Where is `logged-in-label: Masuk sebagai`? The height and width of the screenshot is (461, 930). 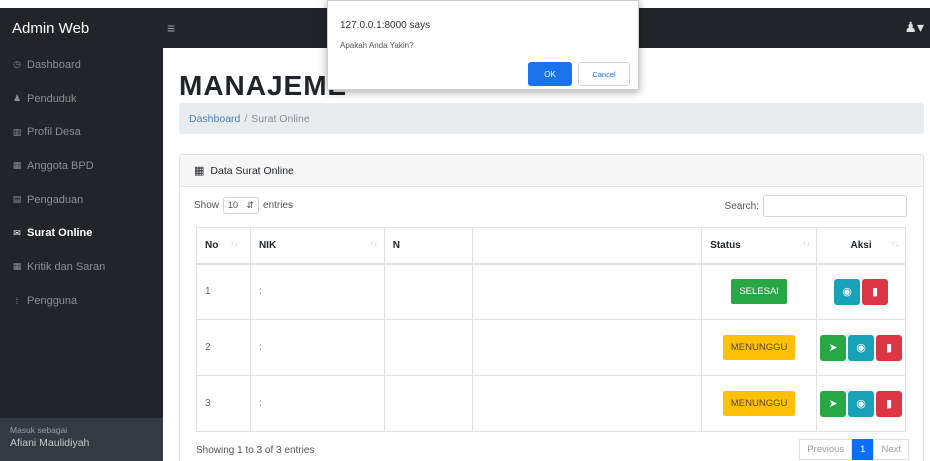 logged-in-label: Masuk sebagai is located at coordinates (39, 430).